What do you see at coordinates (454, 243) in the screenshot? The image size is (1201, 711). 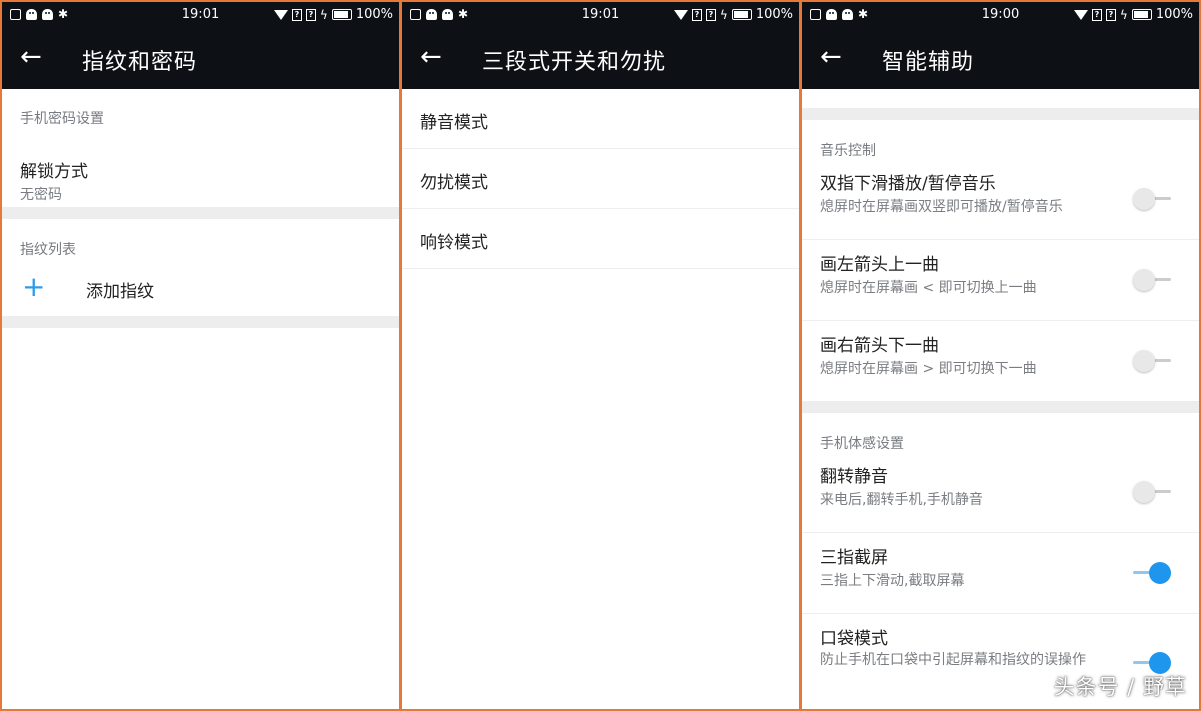 I see `list-item-label: 响铃模式` at bounding box center [454, 243].